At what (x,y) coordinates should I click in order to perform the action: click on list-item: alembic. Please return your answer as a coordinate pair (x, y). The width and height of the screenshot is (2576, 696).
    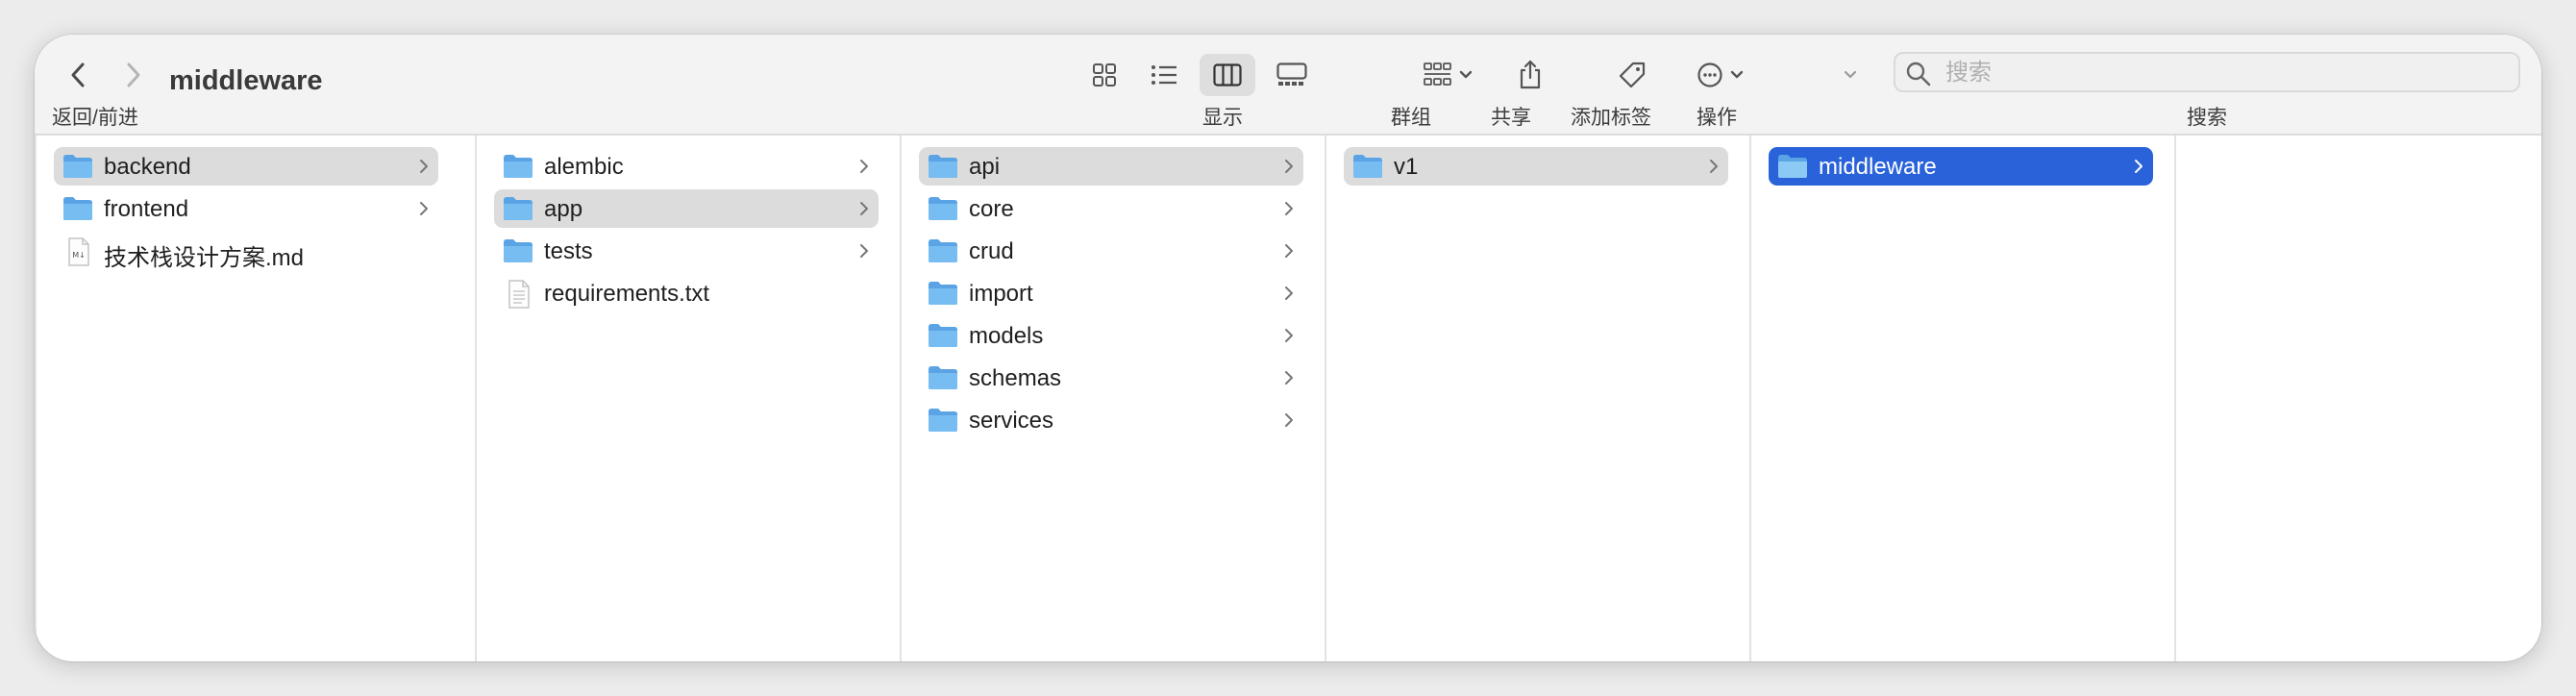
    Looking at the image, I should click on (686, 166).